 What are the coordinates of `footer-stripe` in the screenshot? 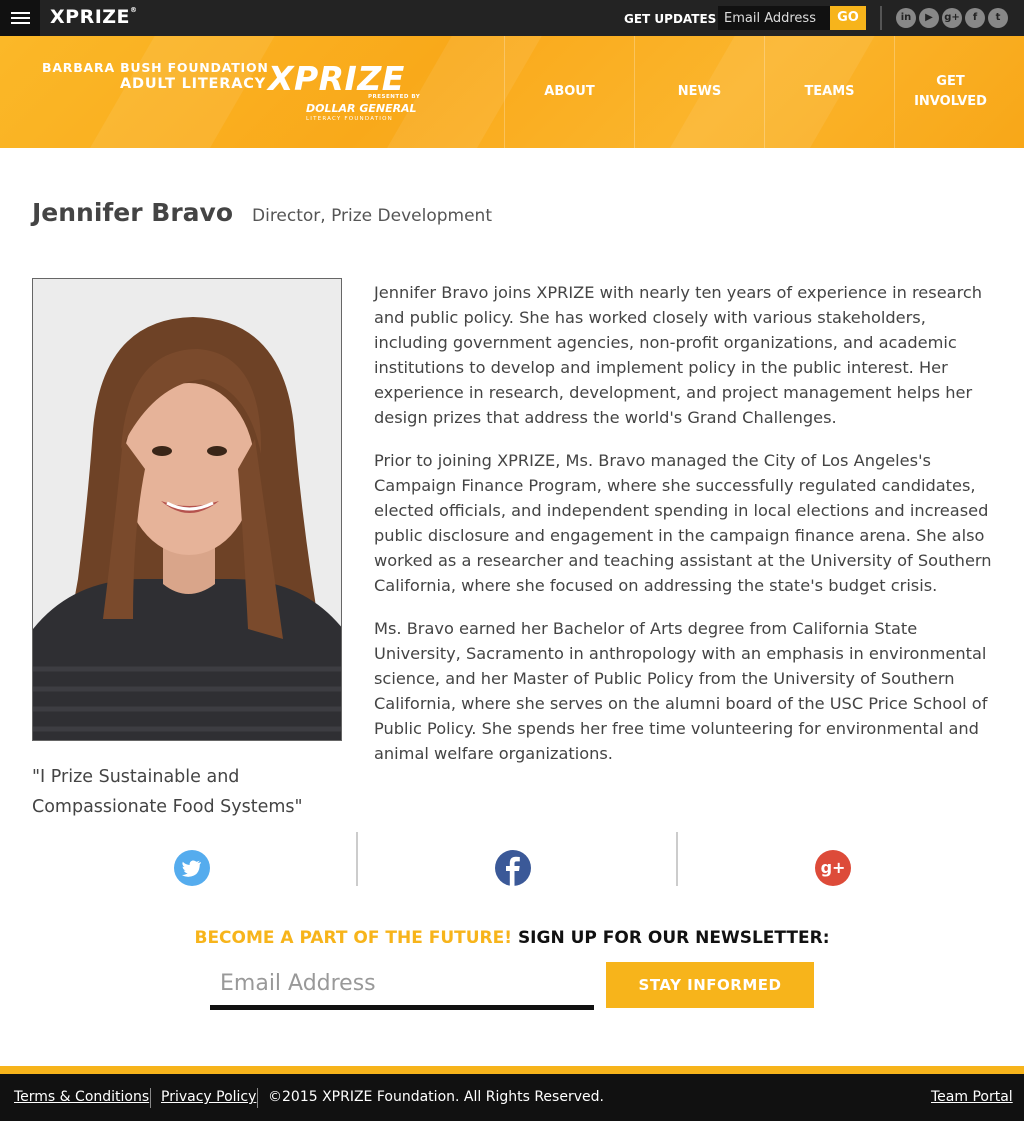 It's located at (512, 1070).